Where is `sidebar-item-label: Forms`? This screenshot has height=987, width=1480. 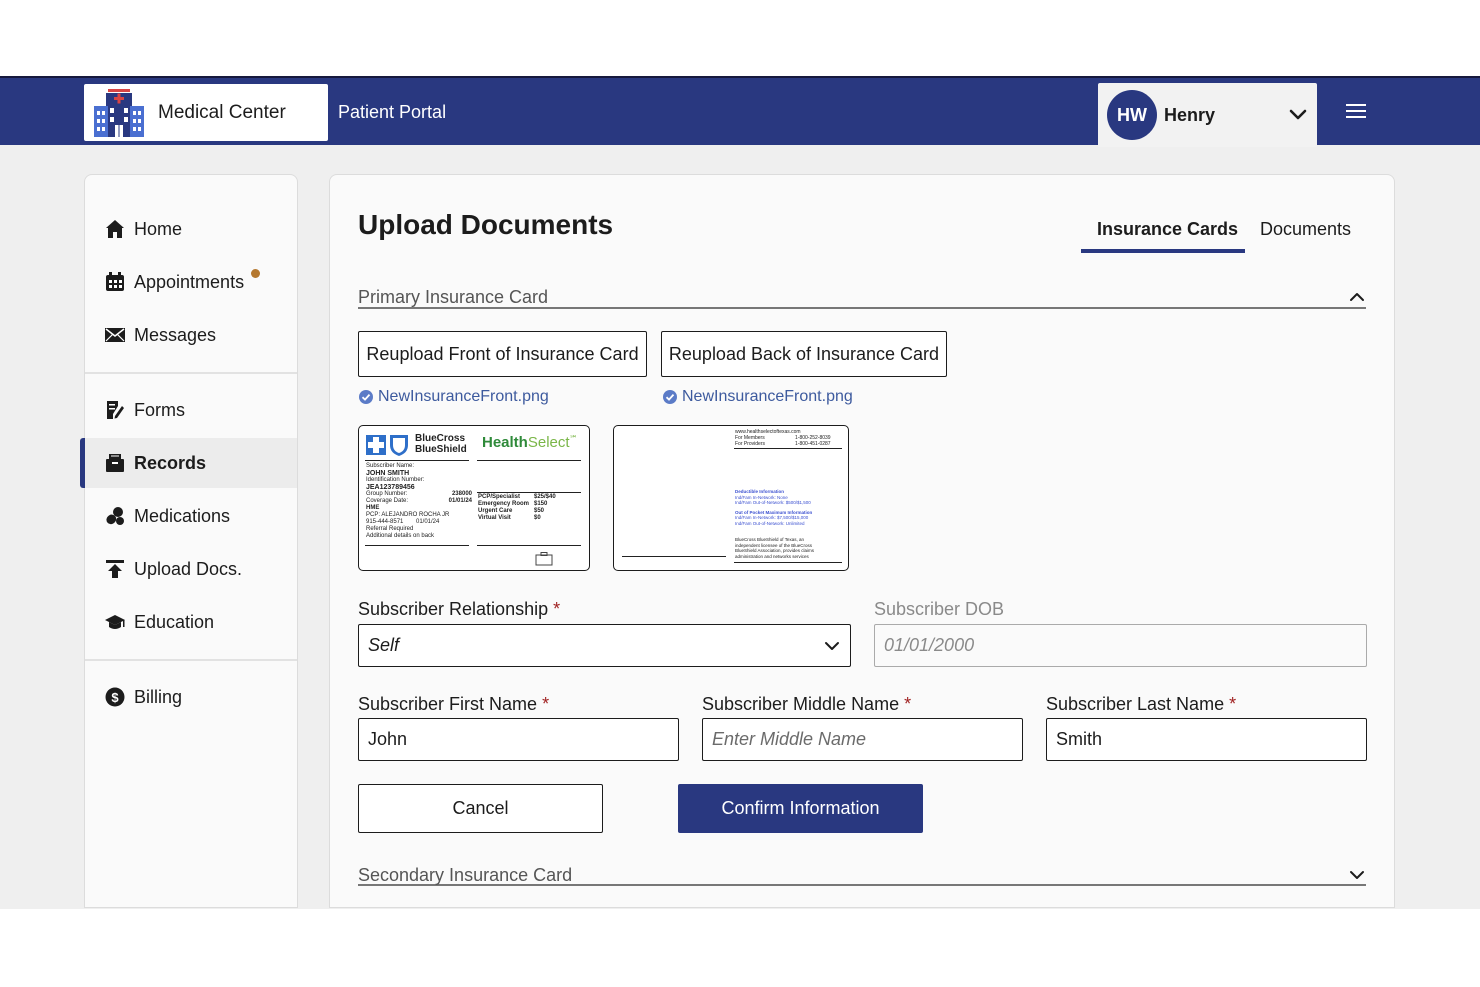 sidebar-item-label: Forms is located at coordinates (159, 410).